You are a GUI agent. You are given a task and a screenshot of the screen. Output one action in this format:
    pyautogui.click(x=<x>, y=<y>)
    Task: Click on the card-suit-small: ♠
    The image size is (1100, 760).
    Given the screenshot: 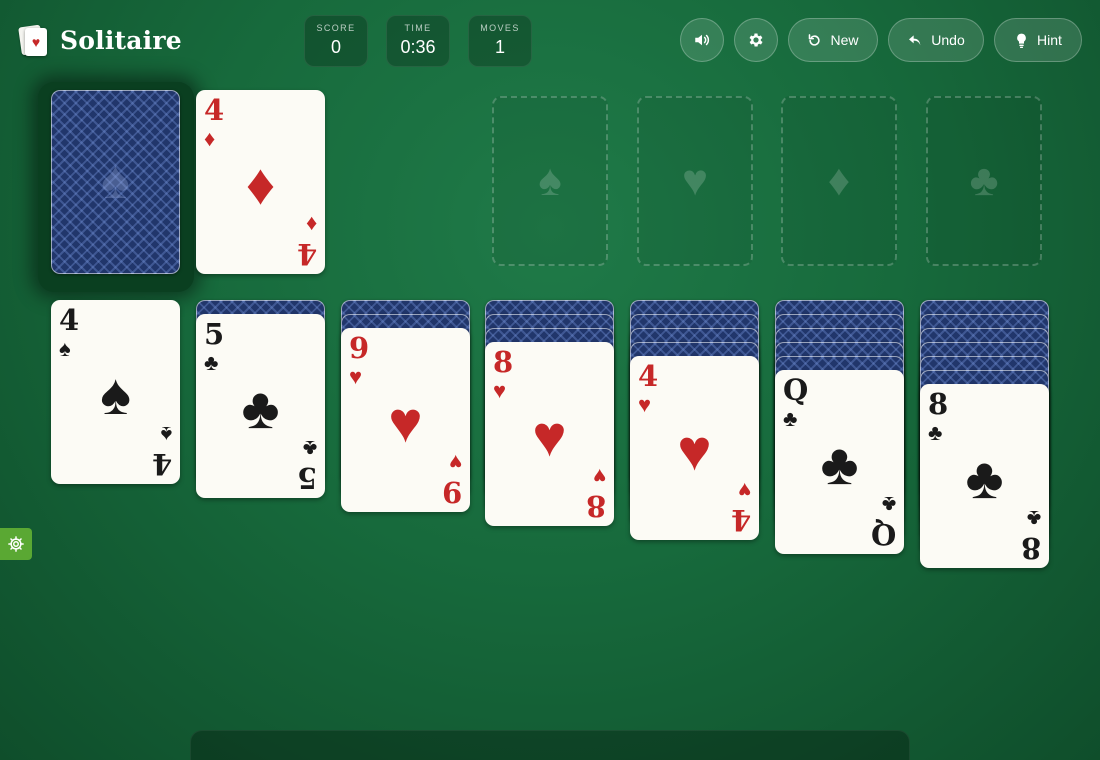 What is the action you would take?
    pyautogui.click(x=65, y=348)
    